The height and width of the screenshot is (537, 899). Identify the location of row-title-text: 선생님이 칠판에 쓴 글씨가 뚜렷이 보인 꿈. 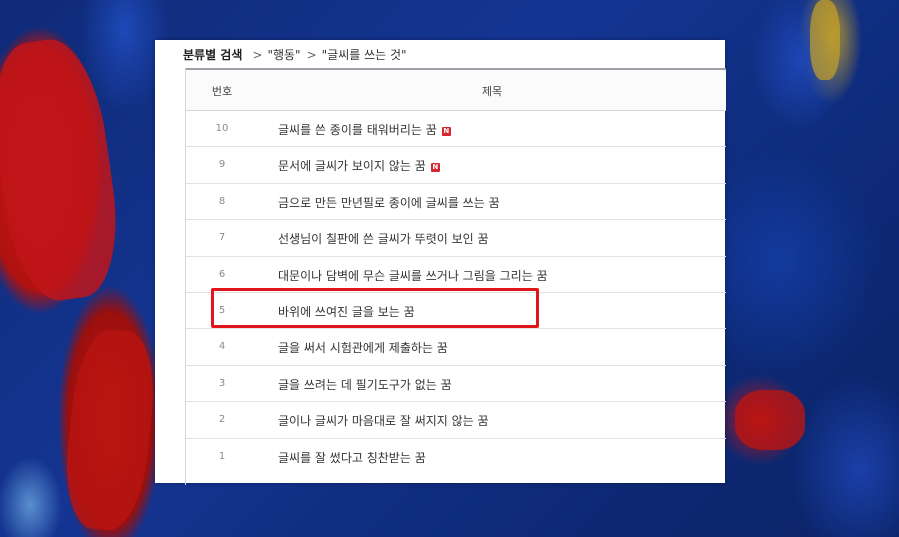
(383, 239).